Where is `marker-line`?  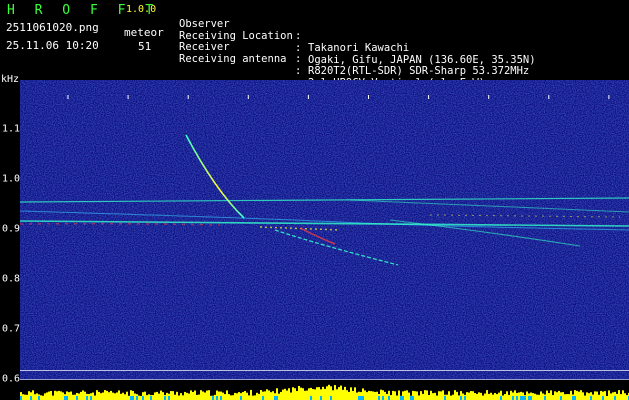 marker-line is located at coordinates (324, 379).